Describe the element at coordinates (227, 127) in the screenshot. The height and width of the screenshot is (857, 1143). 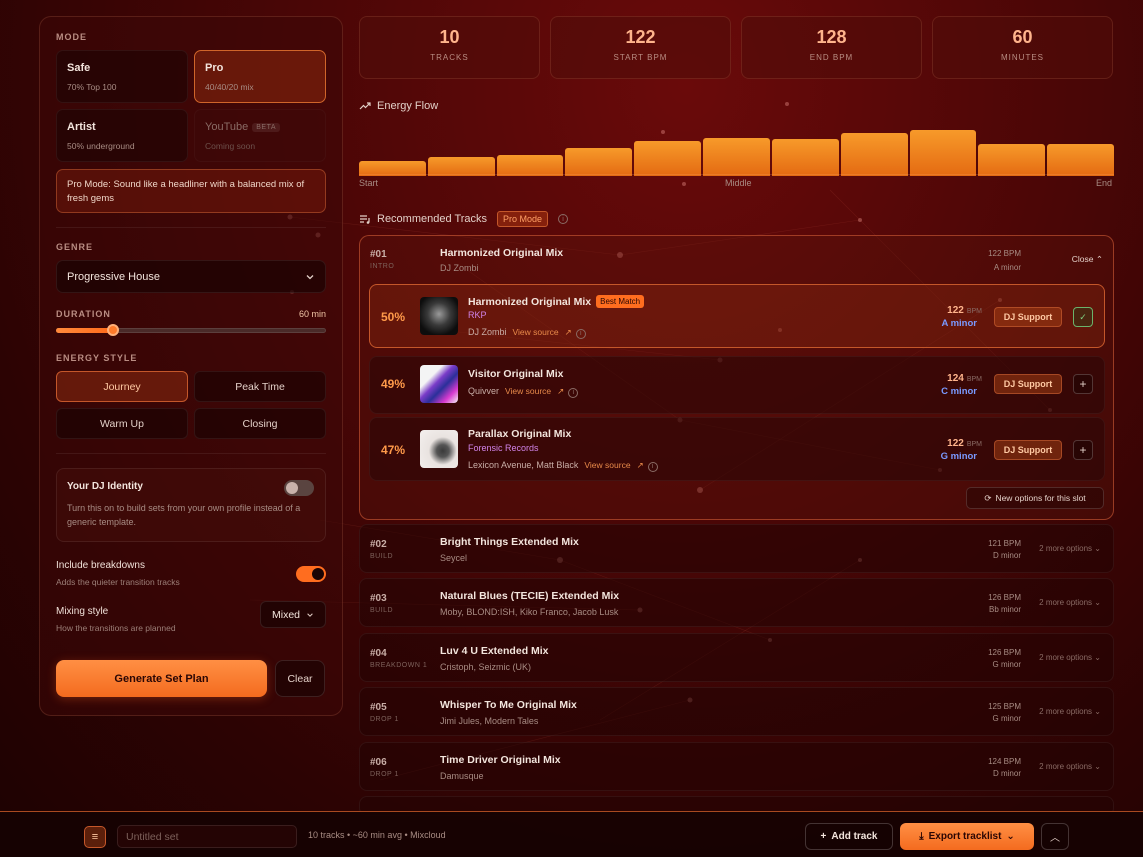
I see `mode-youtube-title: YouTube` at that location.